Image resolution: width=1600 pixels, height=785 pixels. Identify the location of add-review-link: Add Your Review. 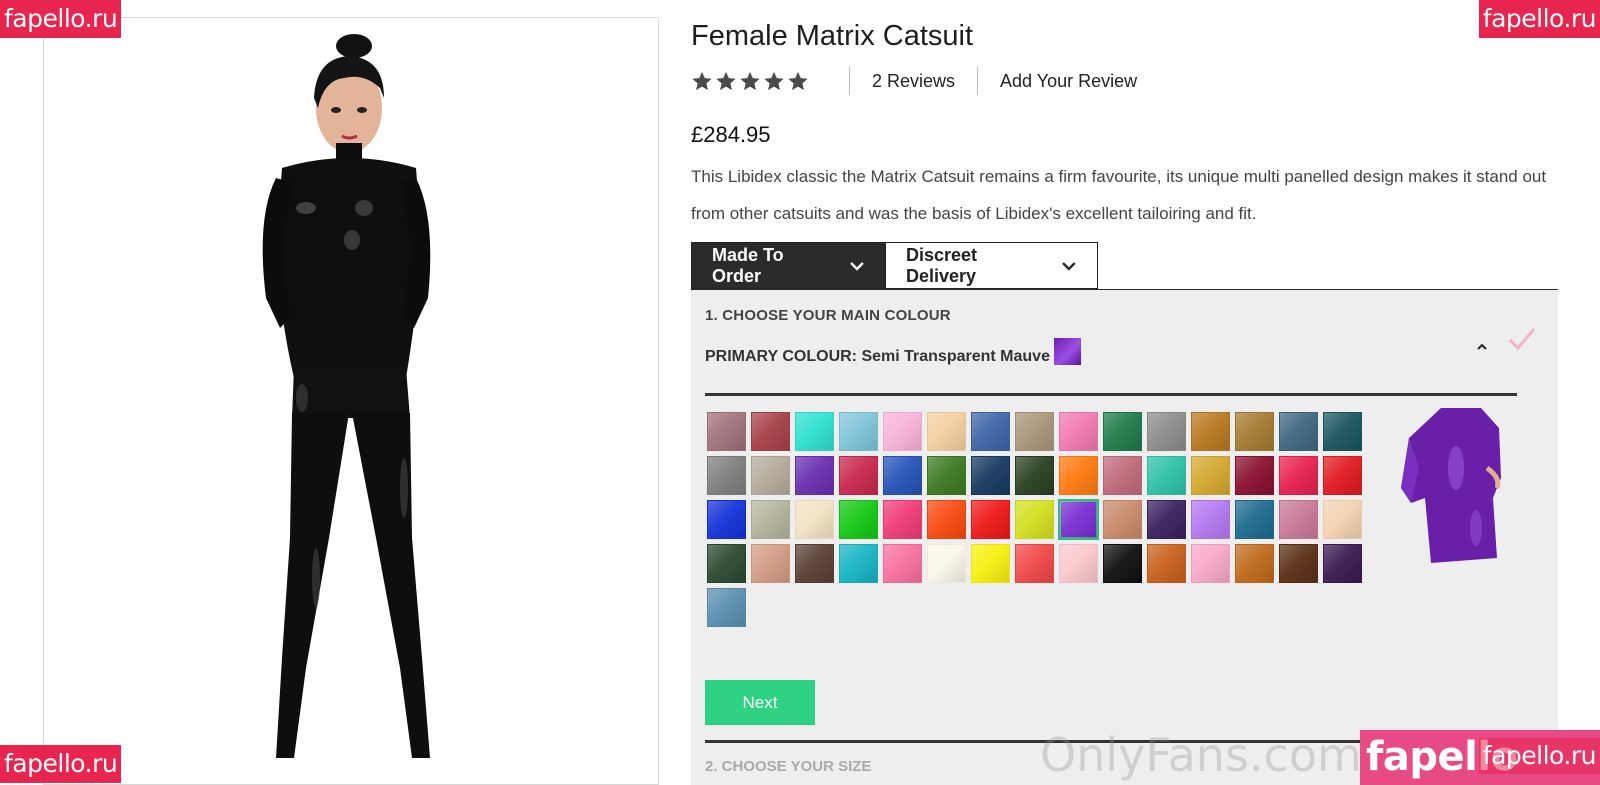
(1068, 81).